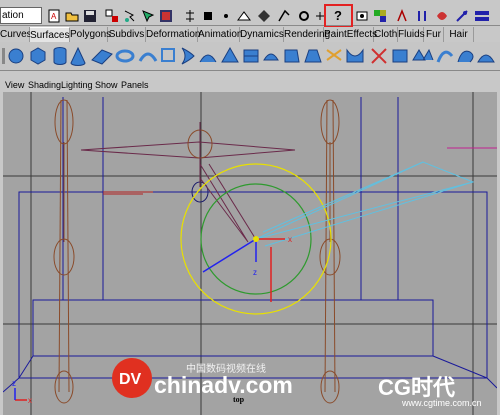  I want to click on red-markers, so click(300, 171).